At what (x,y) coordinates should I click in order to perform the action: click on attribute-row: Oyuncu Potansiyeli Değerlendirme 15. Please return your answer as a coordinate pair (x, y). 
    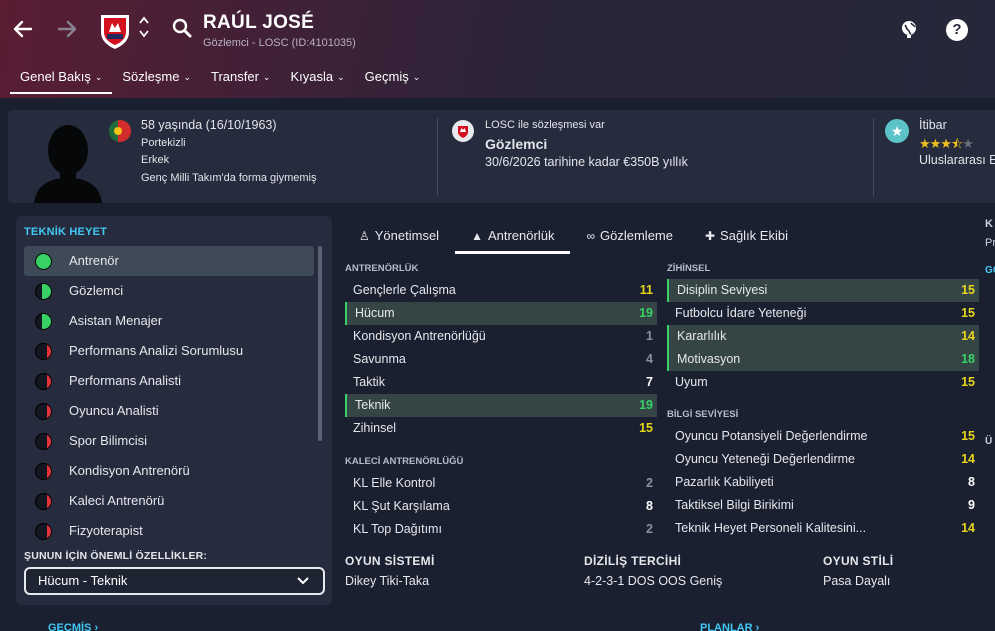
    Looking at the image, I should click on (823, 436).